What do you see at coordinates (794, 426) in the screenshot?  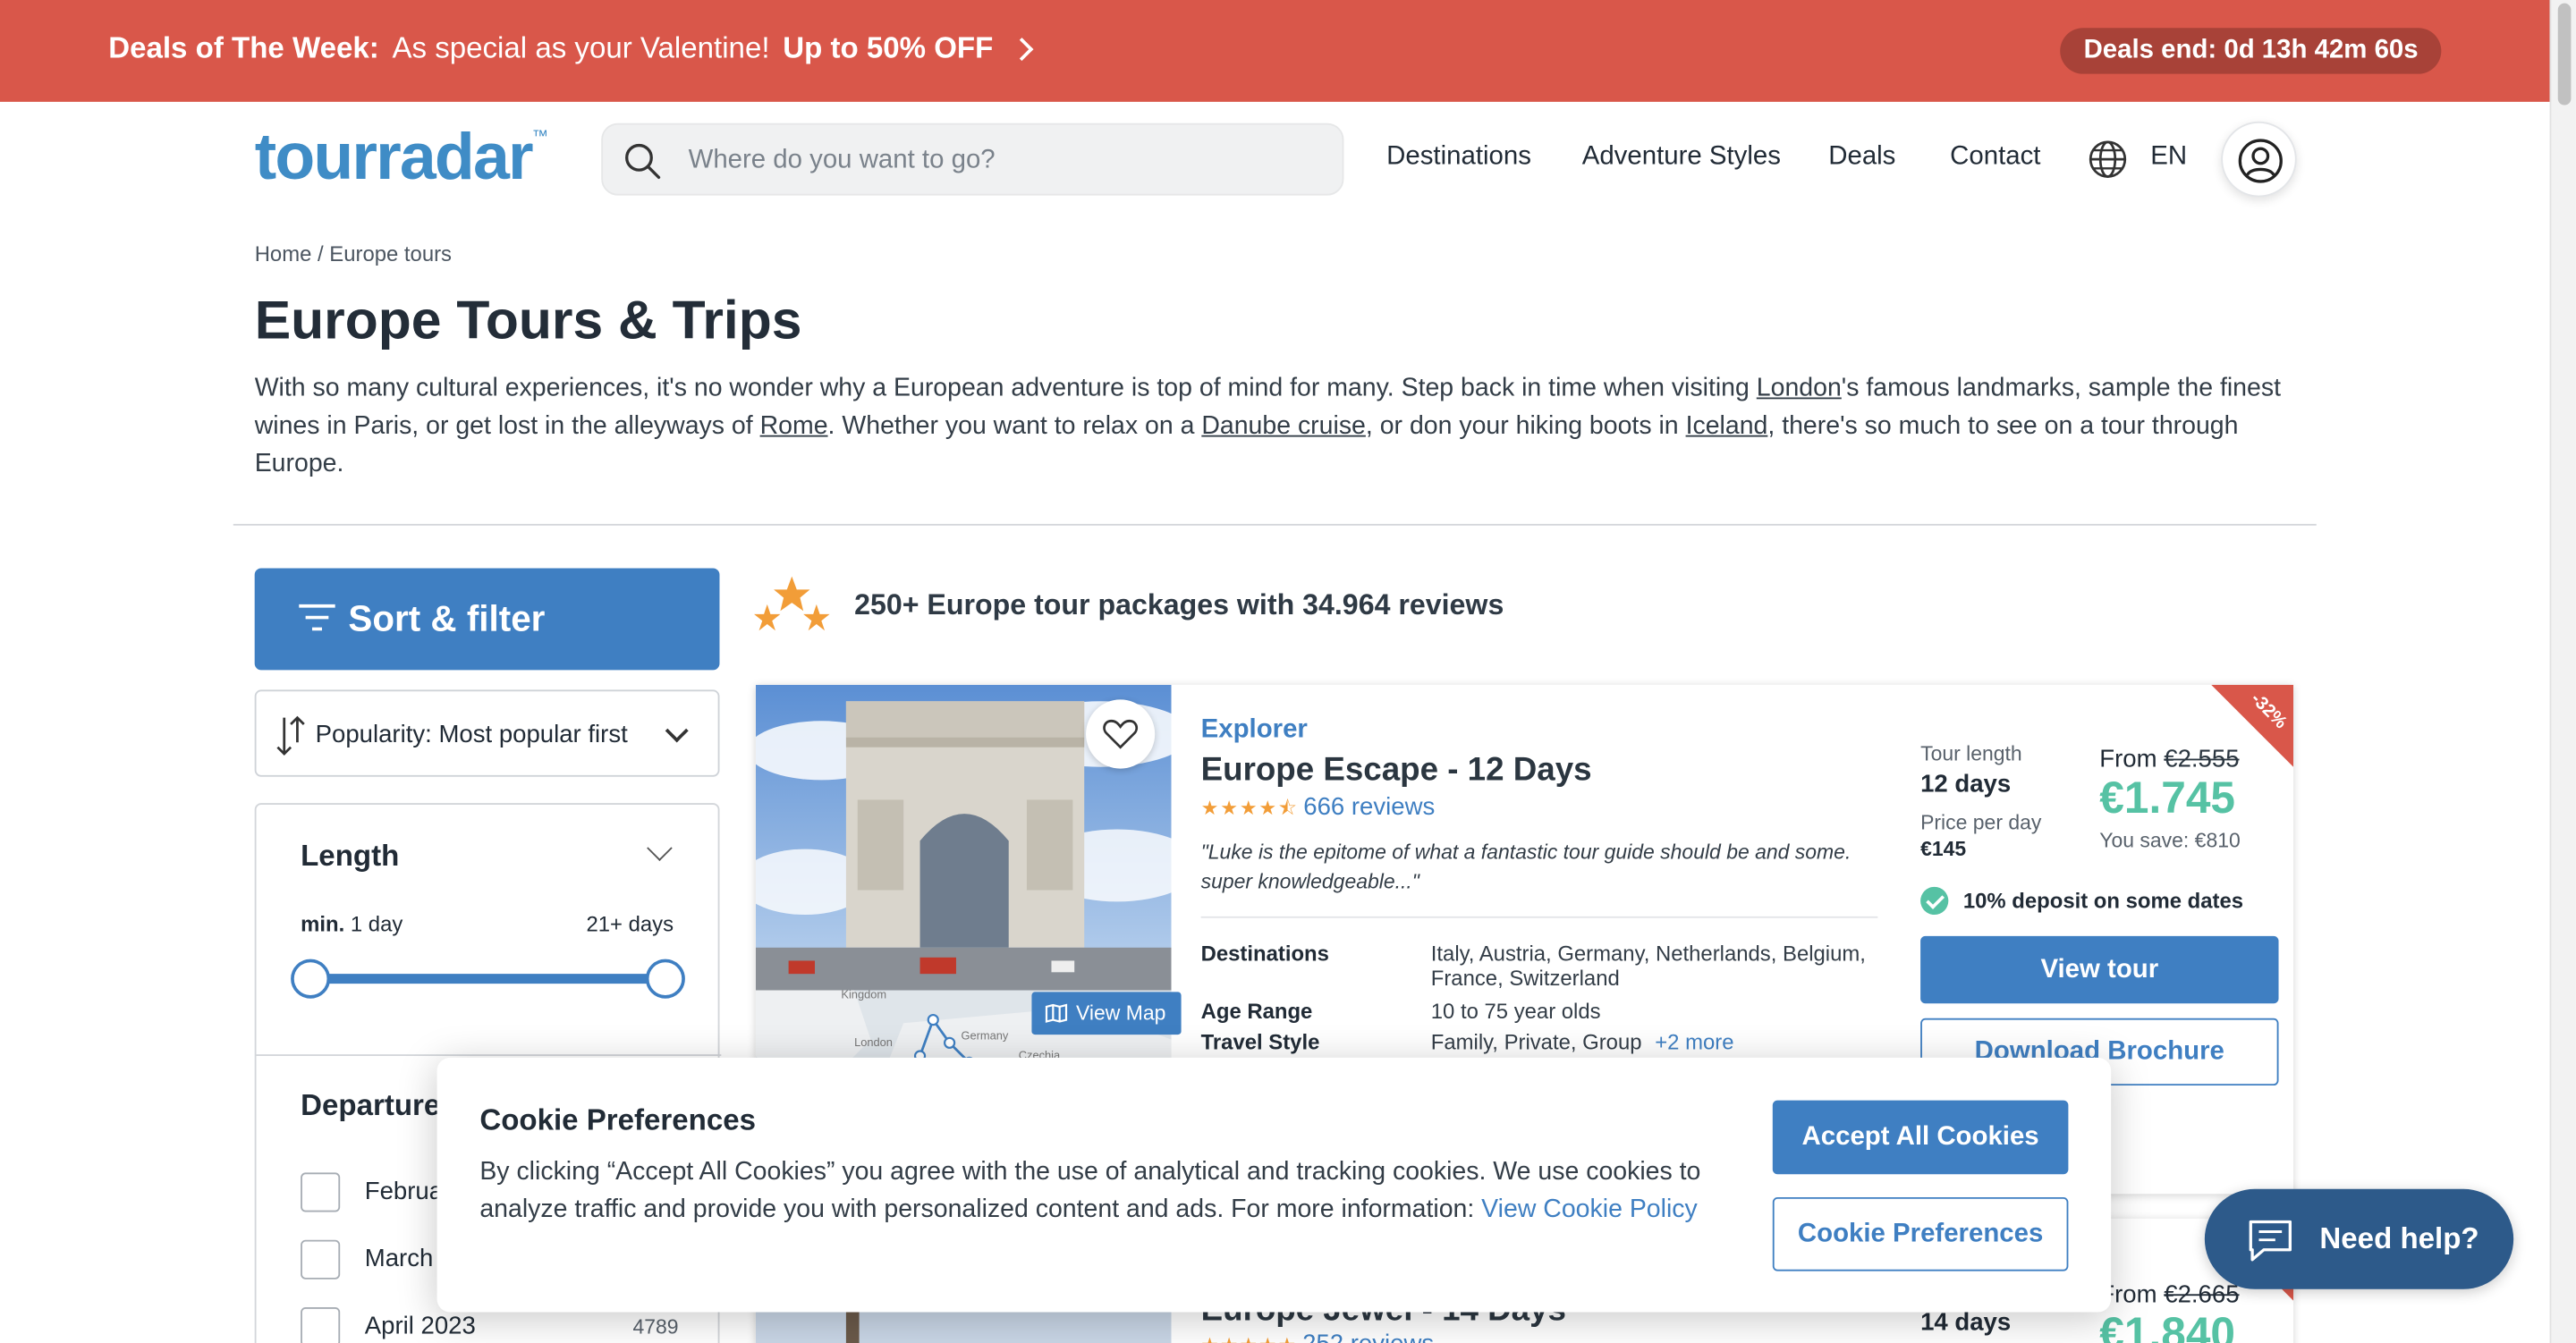 I see `link-rome: Rome` at bounding box center [794, 426].